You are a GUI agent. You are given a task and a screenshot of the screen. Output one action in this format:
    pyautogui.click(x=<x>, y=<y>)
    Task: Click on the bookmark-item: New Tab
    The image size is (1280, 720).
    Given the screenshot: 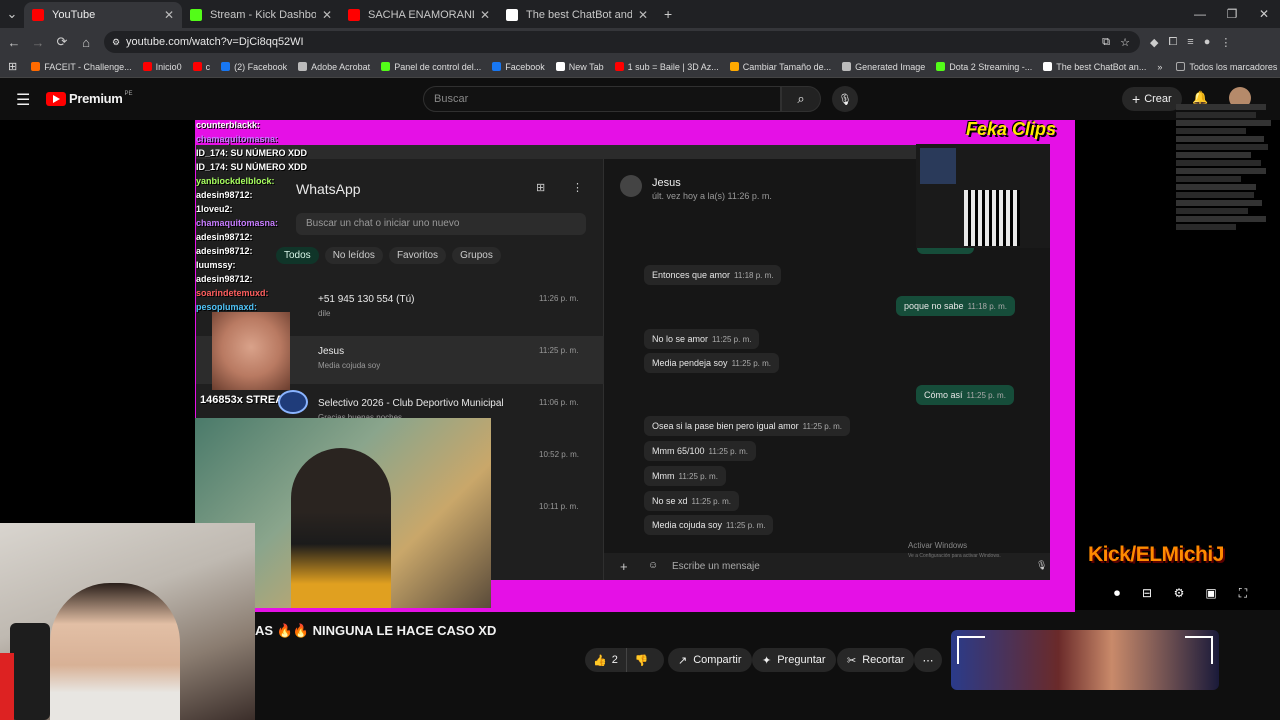 What is the action you would take?
    pyautogui.click(x=579, y=67)
    